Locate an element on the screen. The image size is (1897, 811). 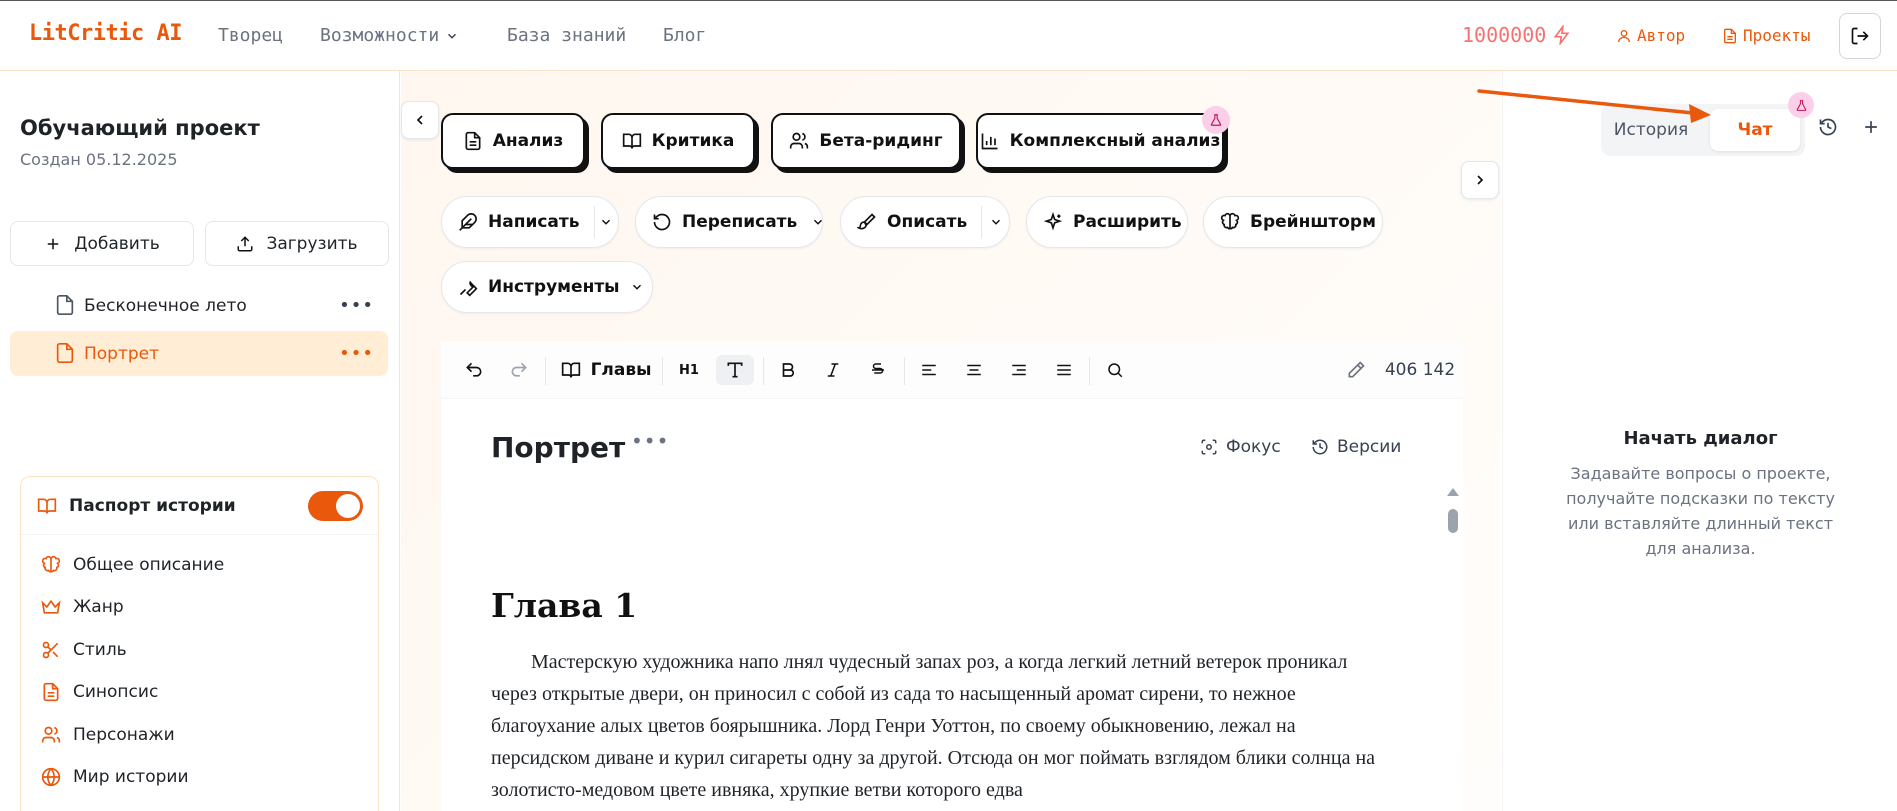
crown-icon is located at coordinates (51, 607).